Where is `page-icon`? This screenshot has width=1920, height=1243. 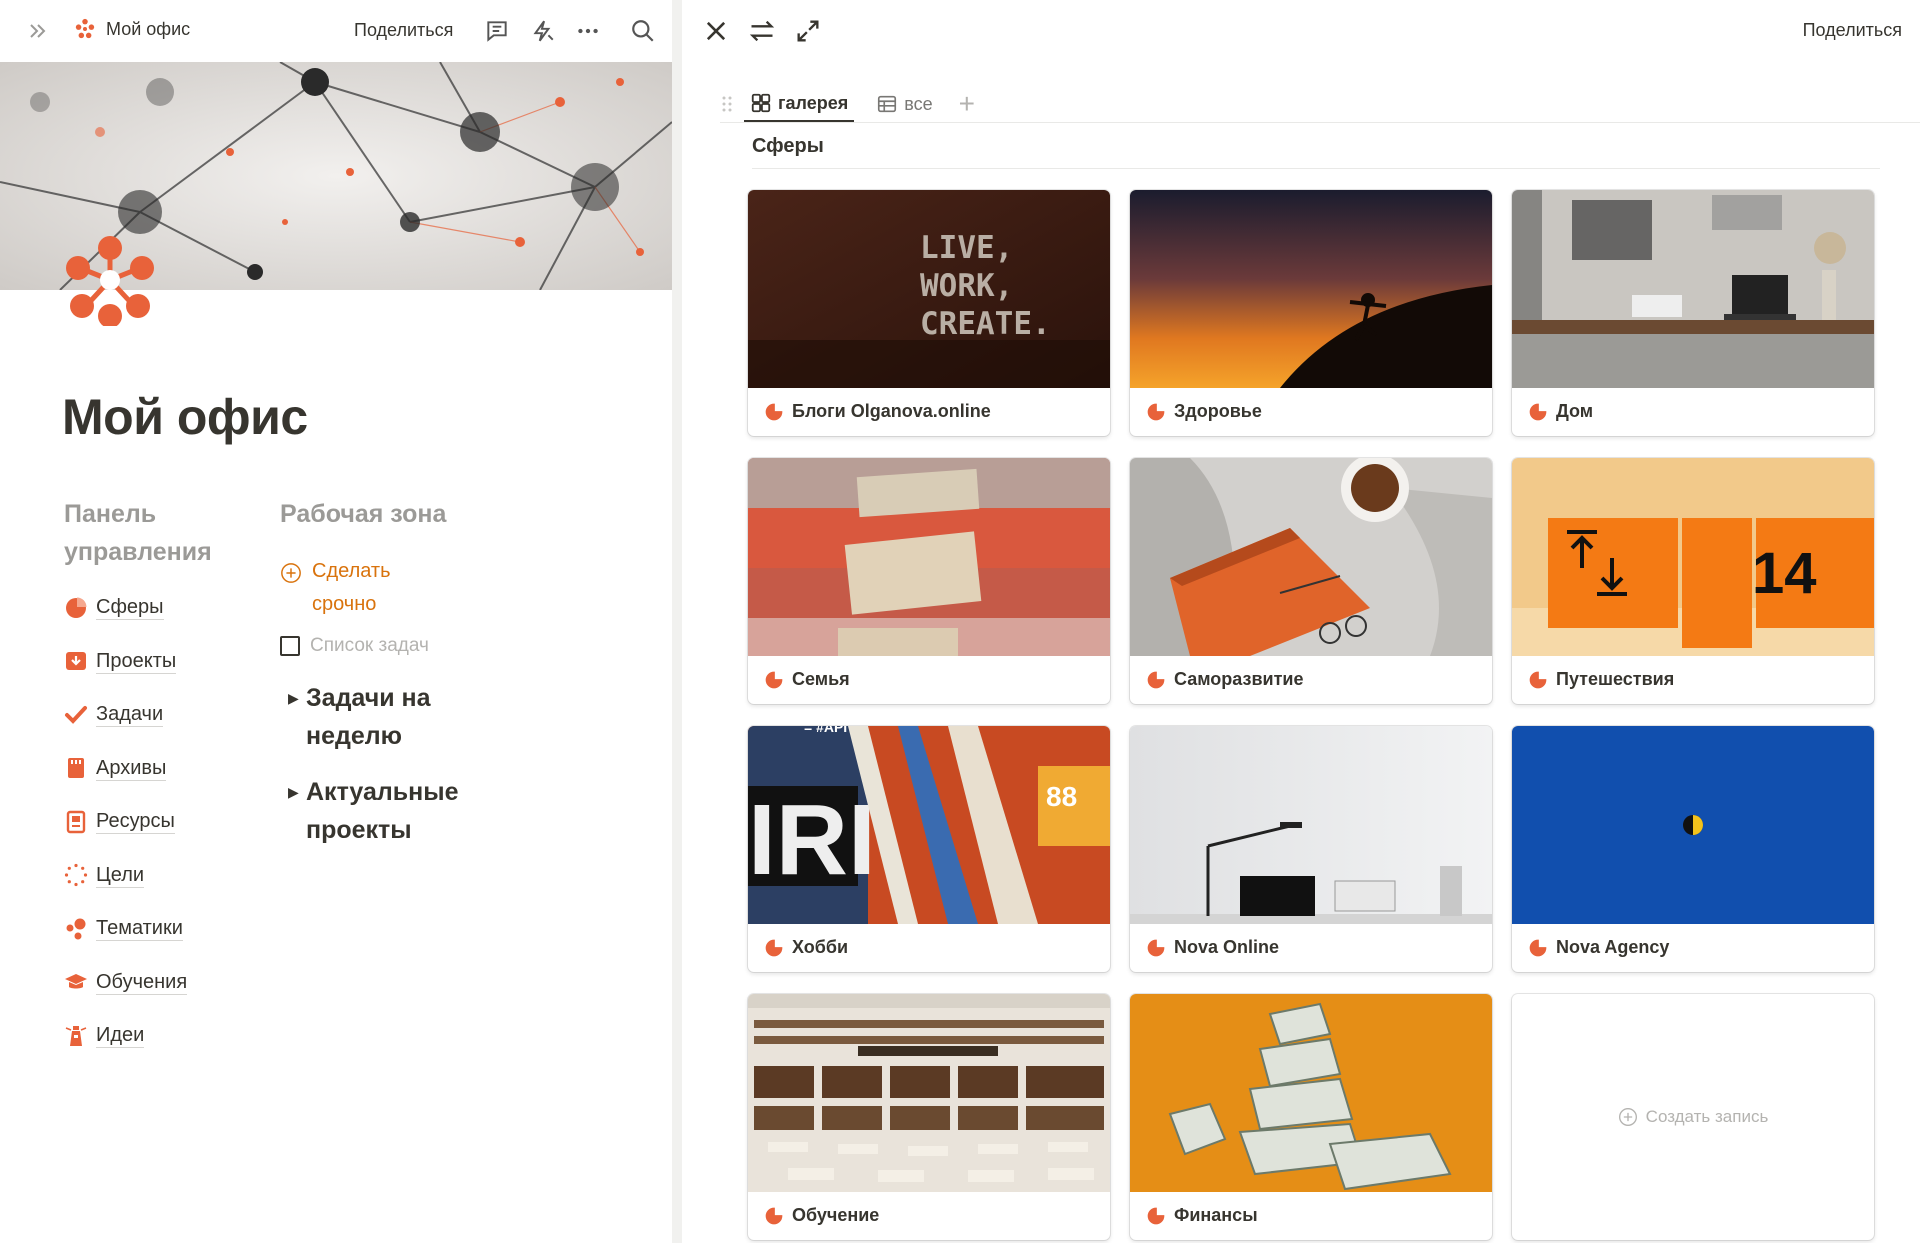 page-icon is located at coordinates (110, 280).